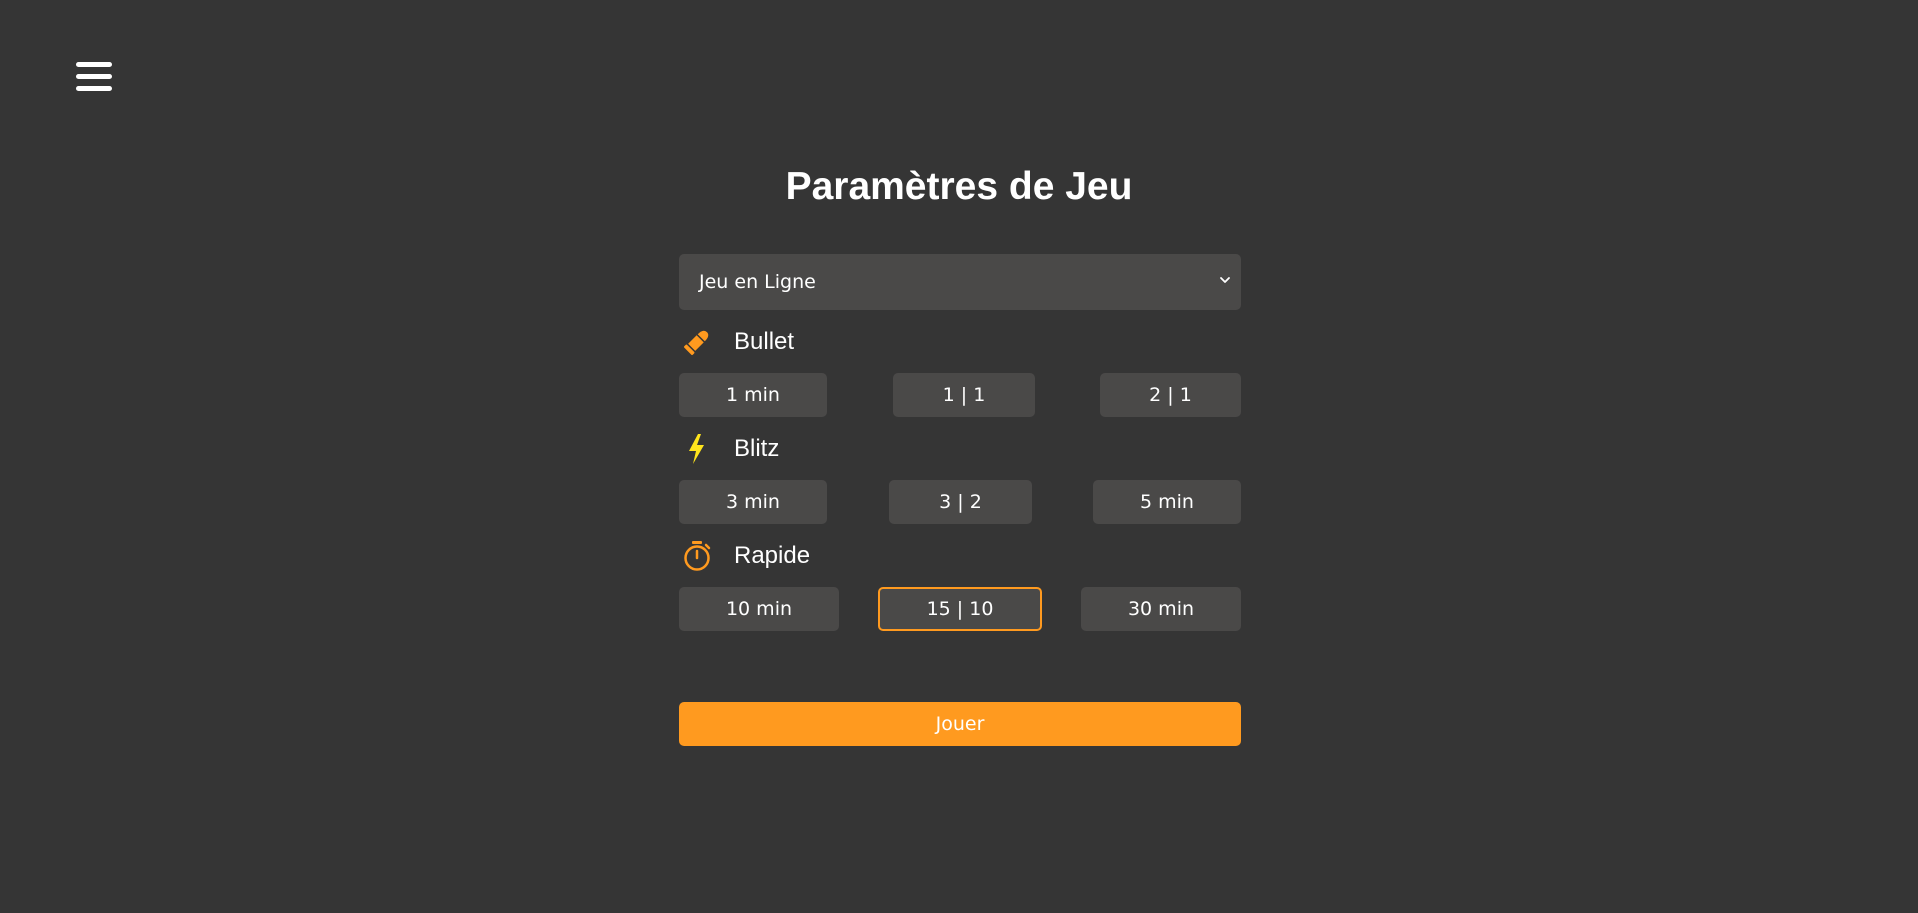 The height and width of the screenshot is (913, 1918). Describe the element at coordinates (772, 555) in the screenshot. I see `section-rapid-label: Rapide` at that location.